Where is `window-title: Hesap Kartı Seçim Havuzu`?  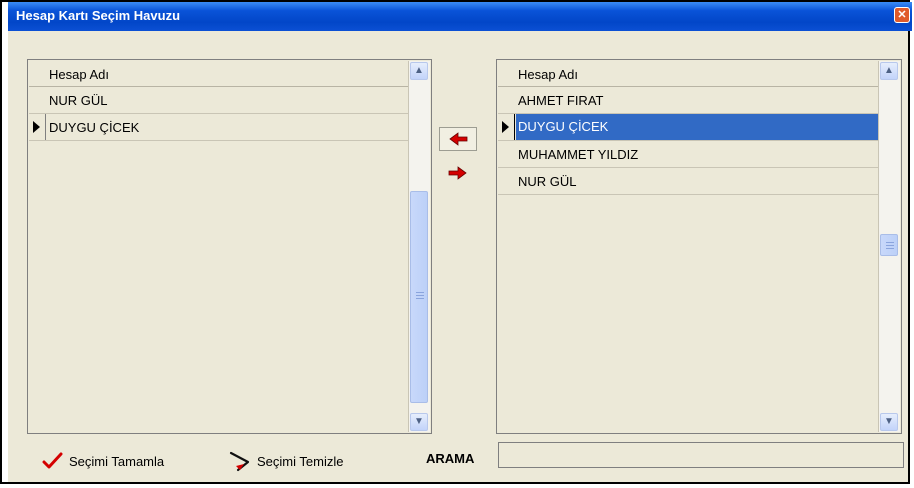 window-title: Hesap Kartı Seçim Havuzu is located at coordinates (98, 15).